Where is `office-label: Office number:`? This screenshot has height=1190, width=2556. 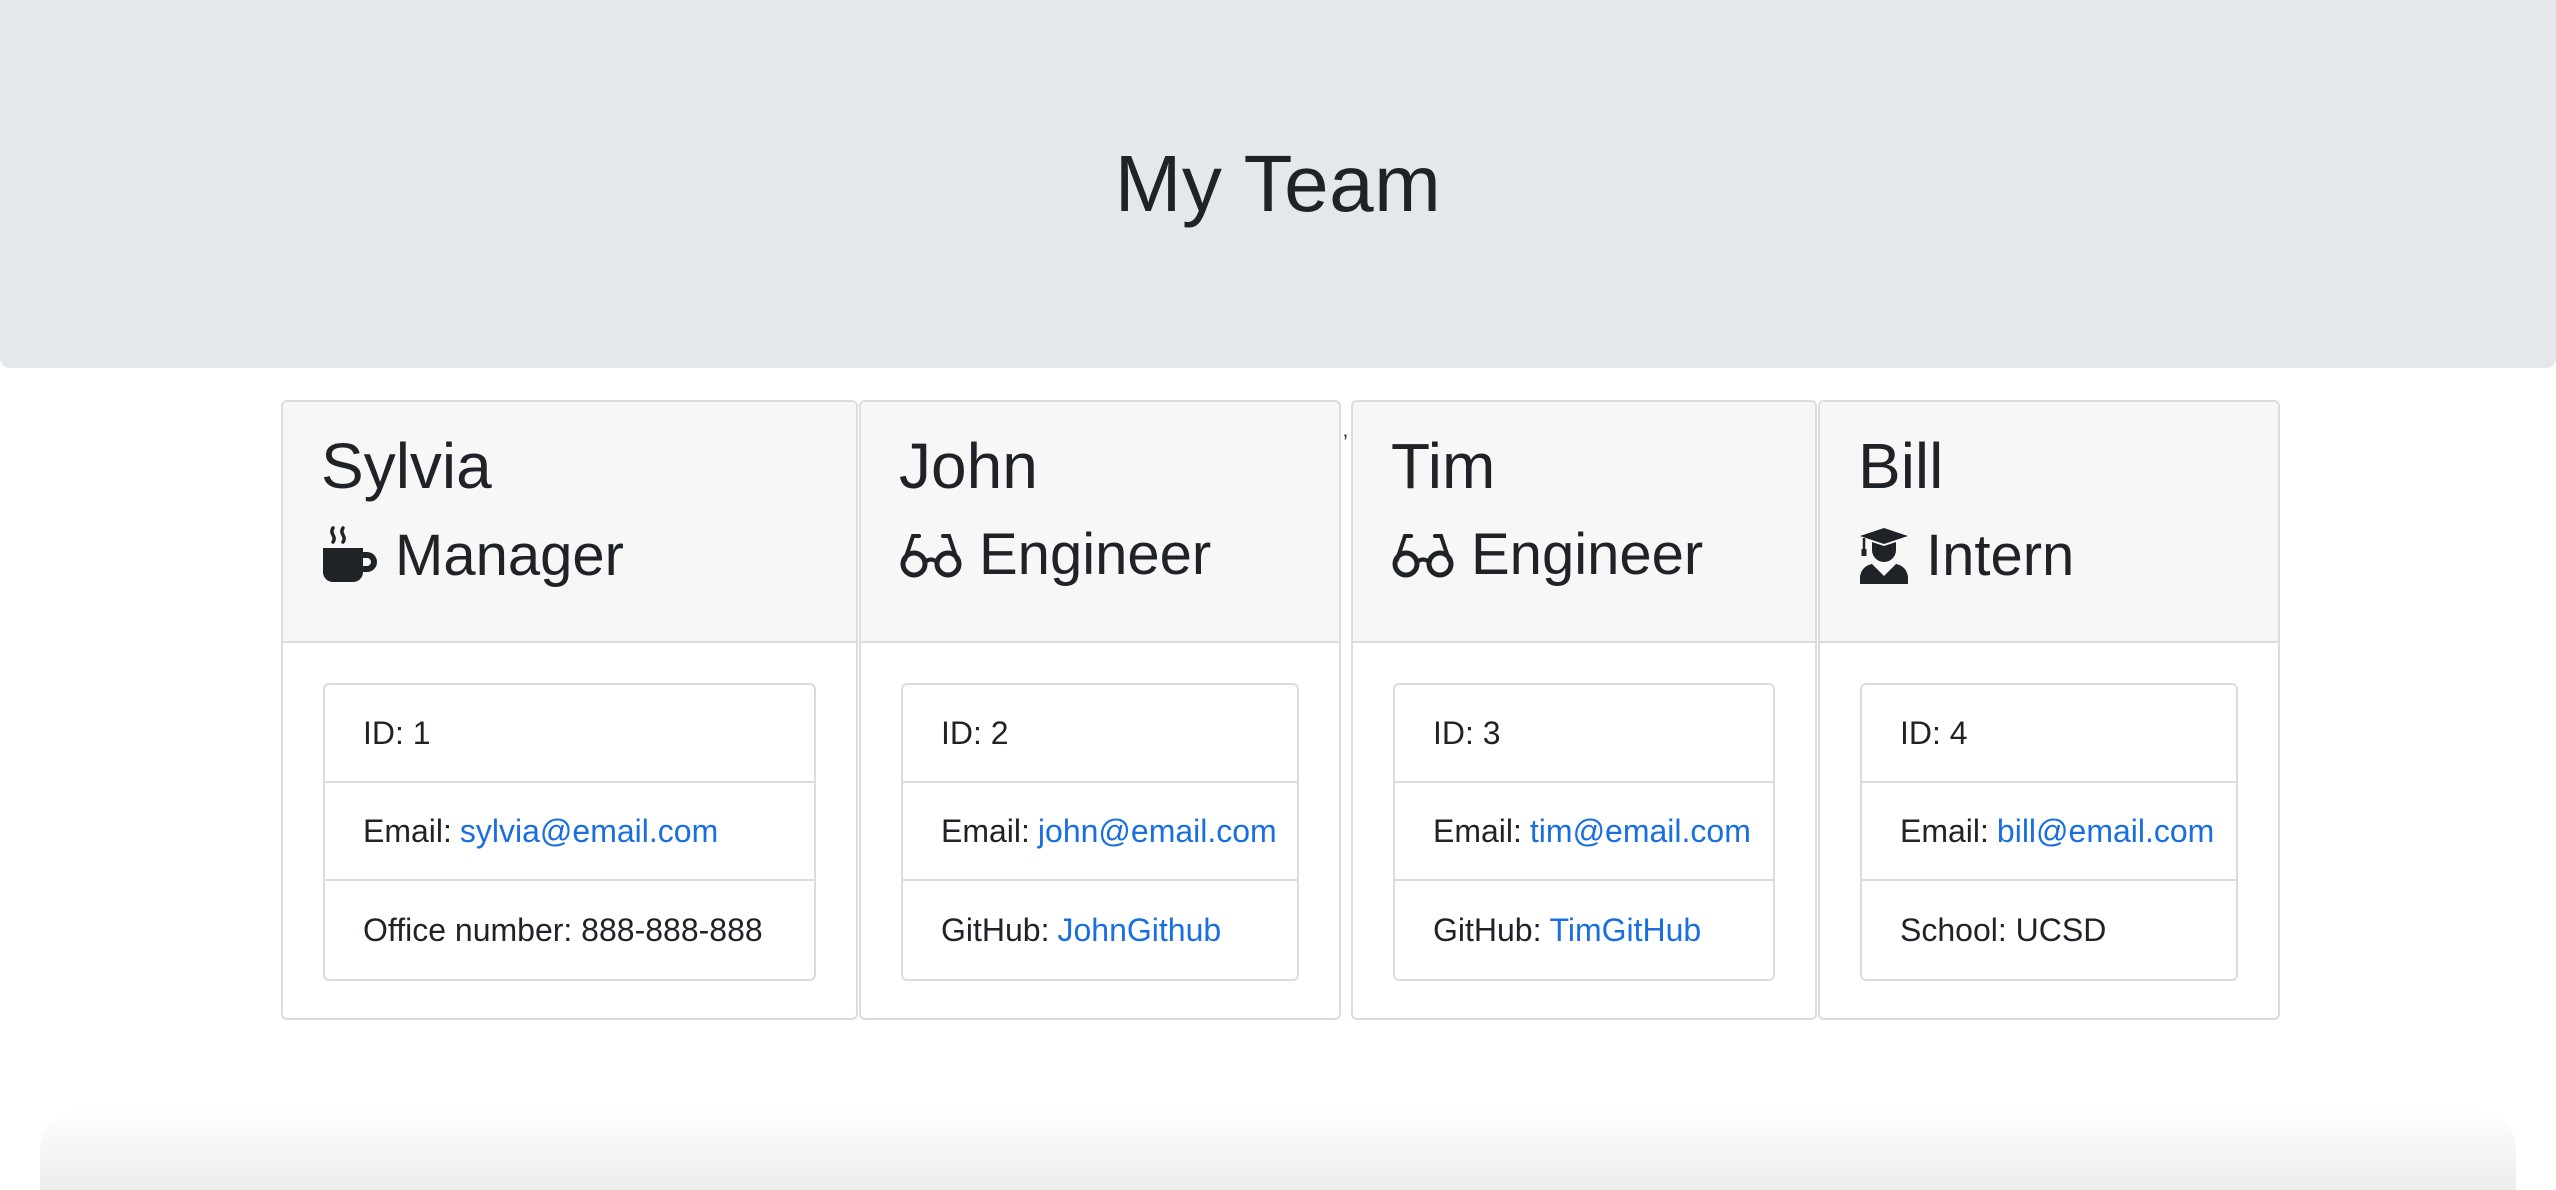 office-label: Office number: is located at coordinates (468, 929).